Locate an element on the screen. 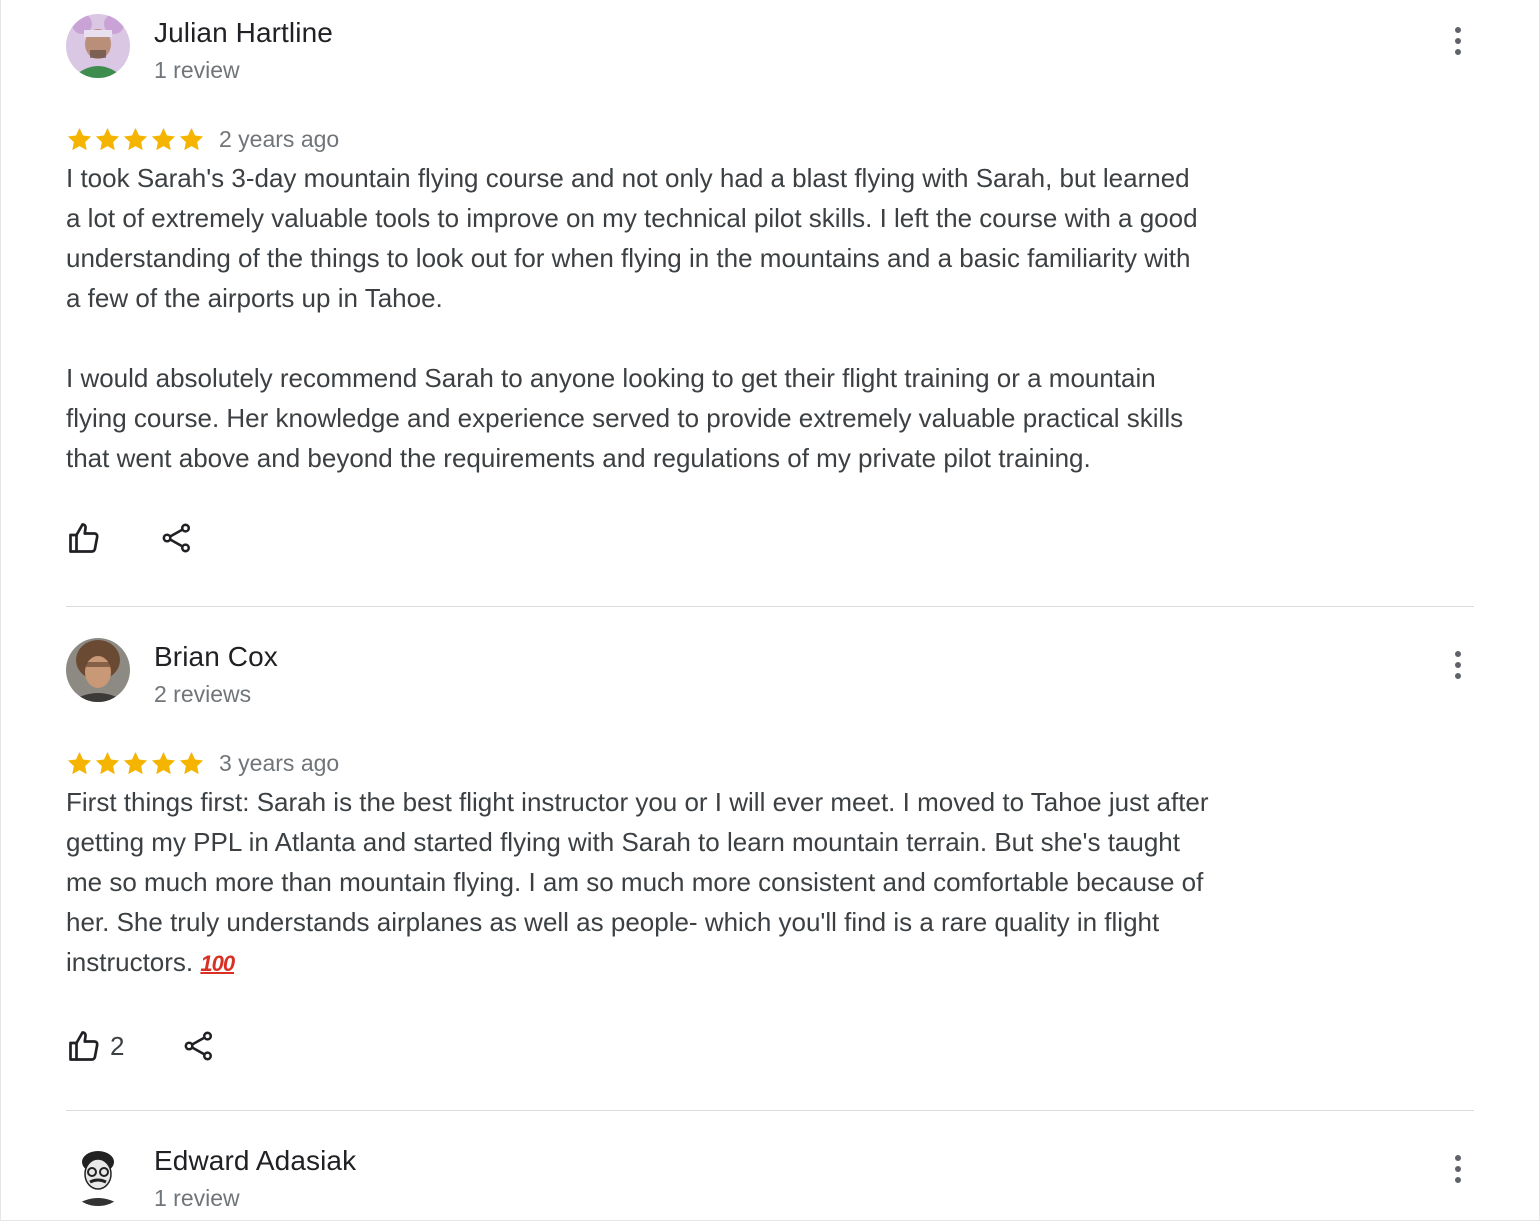 This screenshot has height=1222, width=1540. review-actions: 2 is located at coordinates (141, 1046).